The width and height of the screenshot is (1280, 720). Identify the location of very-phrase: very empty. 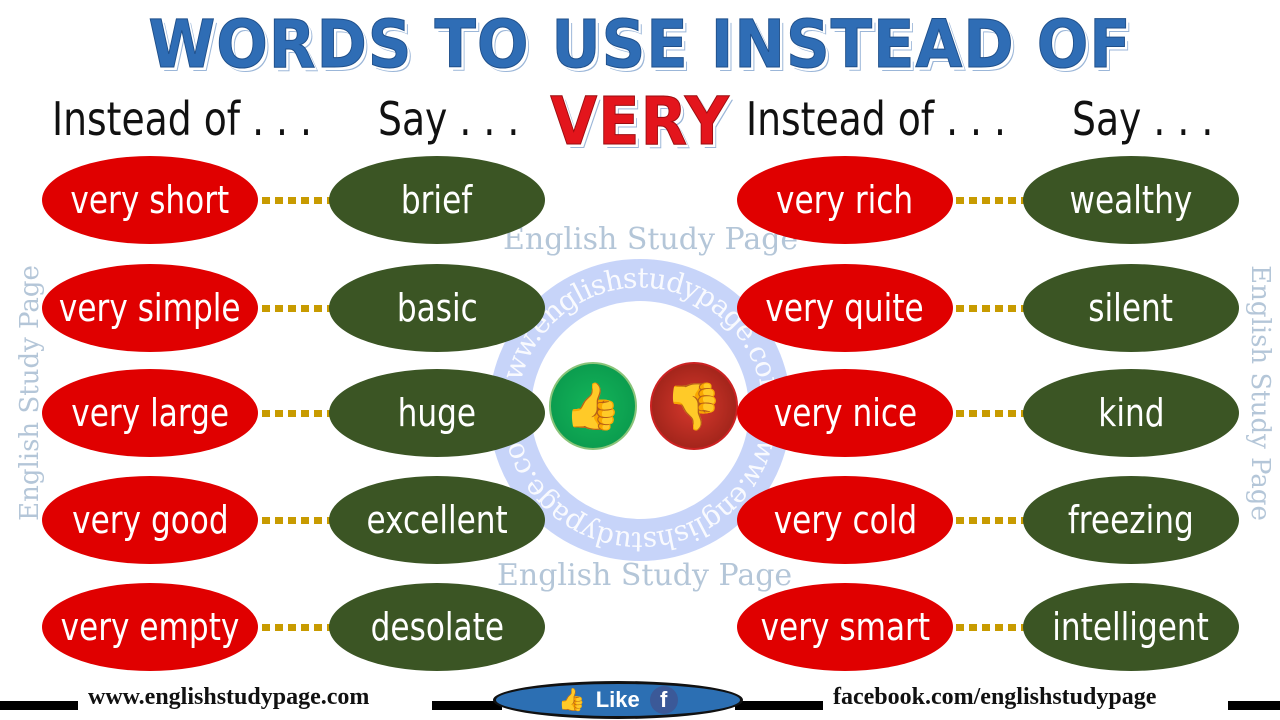
(150, 627).